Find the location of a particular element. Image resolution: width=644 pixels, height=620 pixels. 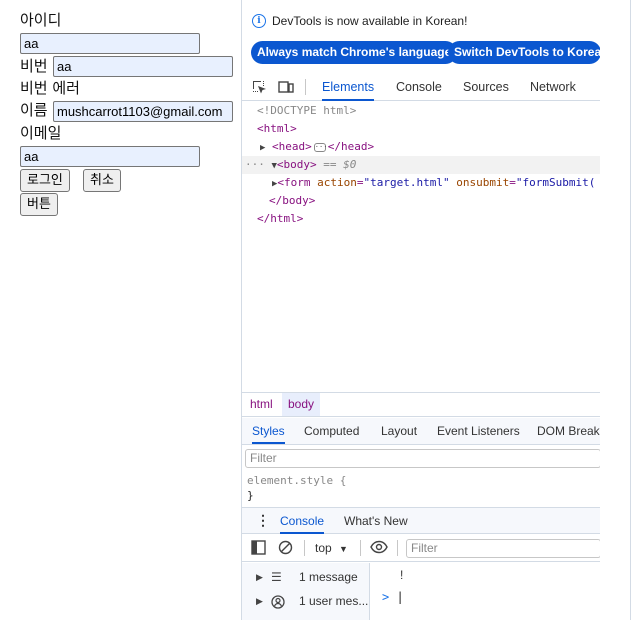

clear-console-icon is located at coordinates (285, 549).